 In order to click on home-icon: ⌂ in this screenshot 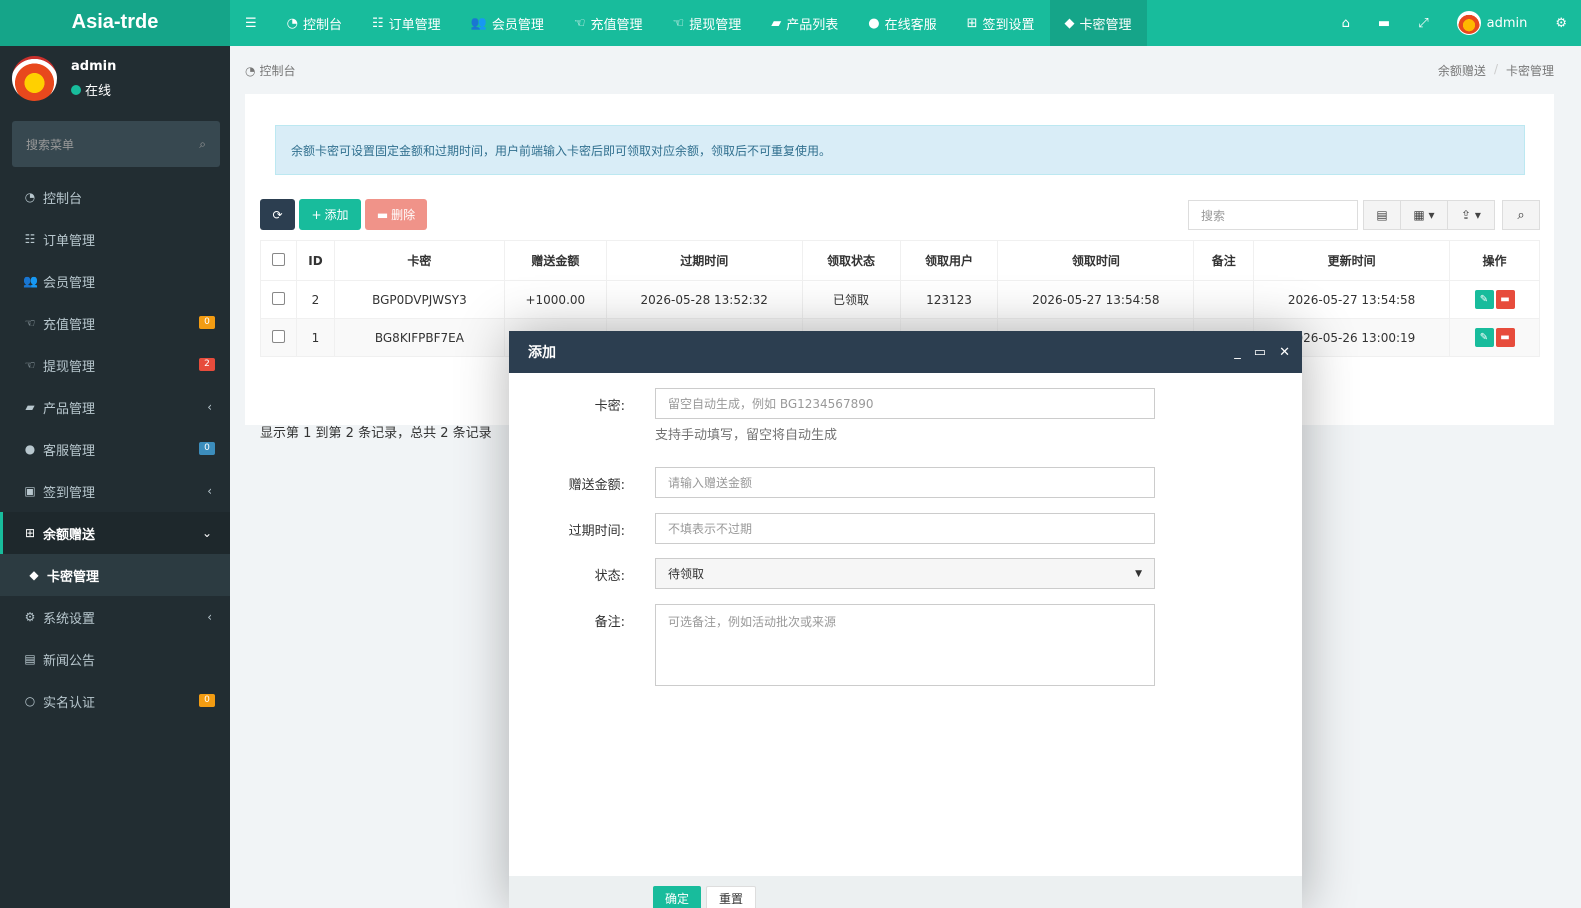, I will do `click(1345, 23)`.